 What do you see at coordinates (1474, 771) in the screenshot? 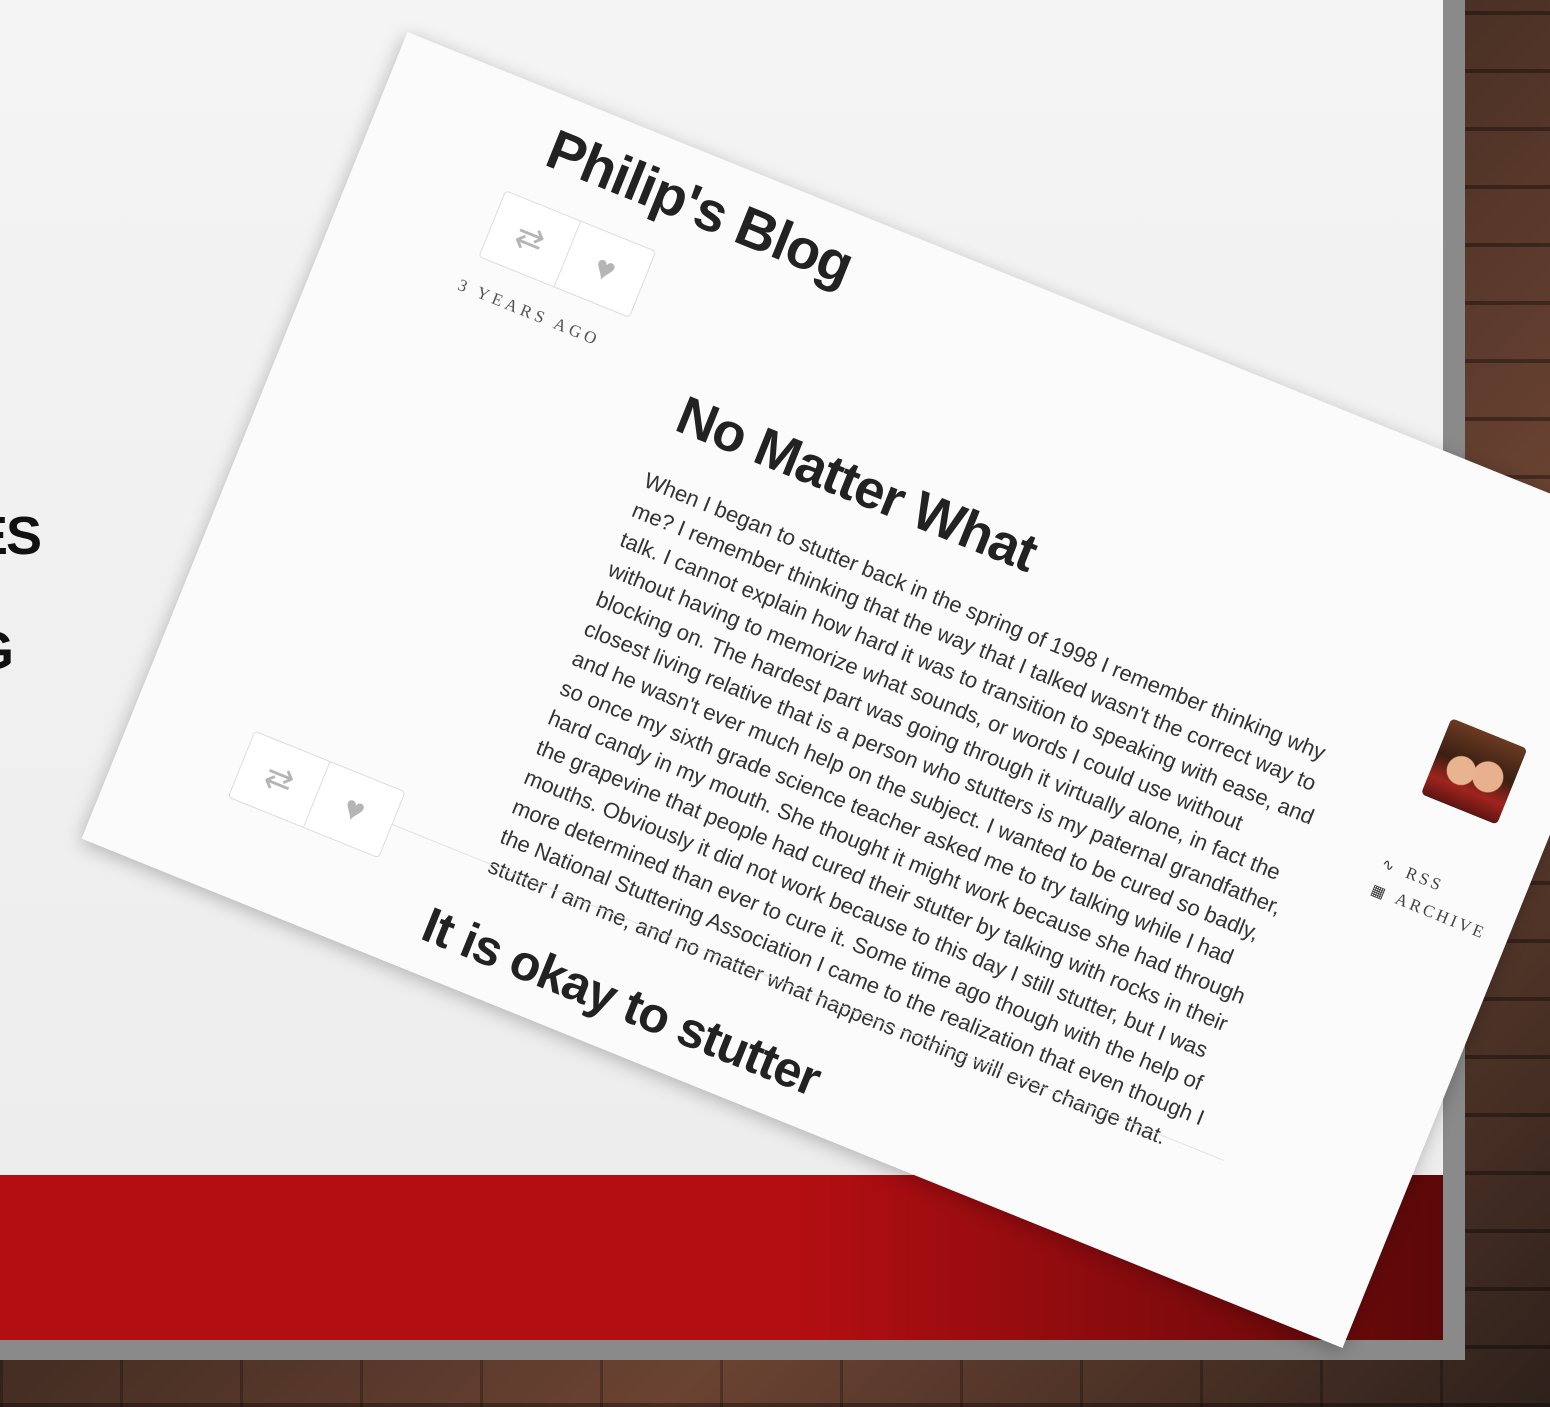
I see `avatar` at bounding box center [1474, 771].